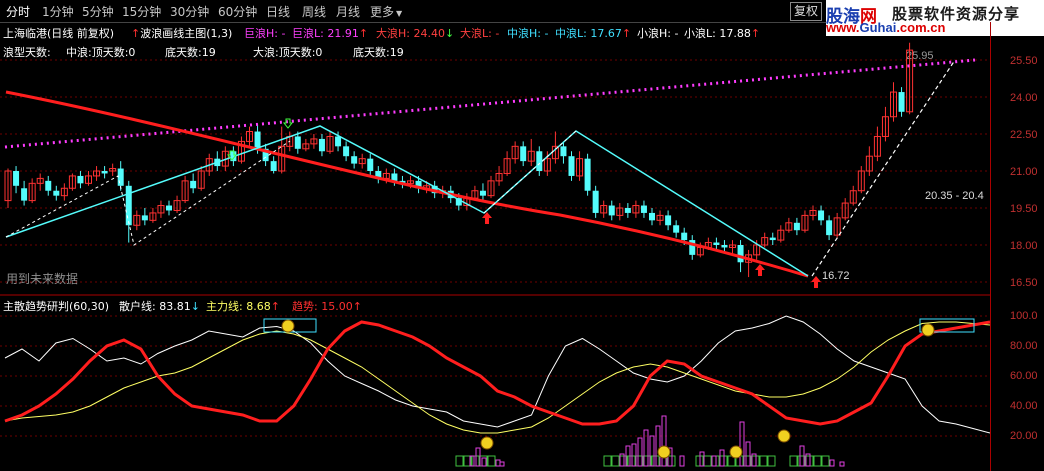 Image resolution: width=1044 pixels, height=471 pixels. Describe the element at coordinates (836, 276) in the screenshot. I see `low-price-label: 16.72` at that location.